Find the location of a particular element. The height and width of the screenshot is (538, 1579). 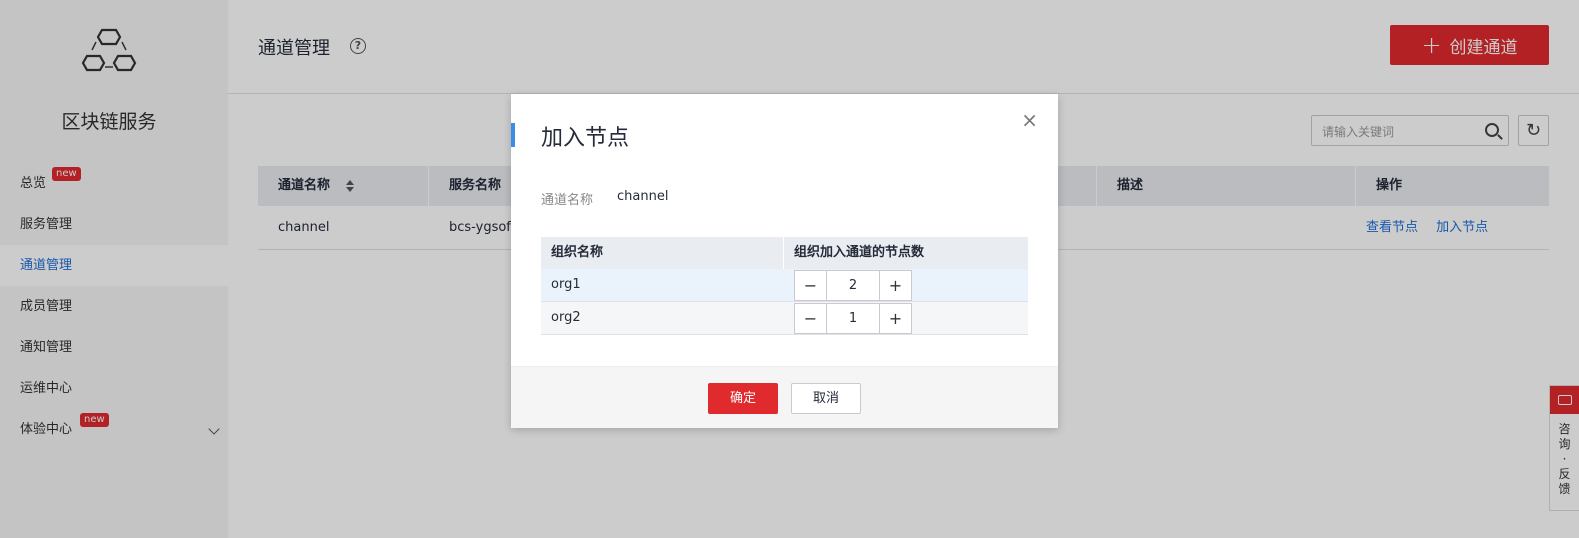

table-row: org1 − 2 + is located at coordinates (784, 285).